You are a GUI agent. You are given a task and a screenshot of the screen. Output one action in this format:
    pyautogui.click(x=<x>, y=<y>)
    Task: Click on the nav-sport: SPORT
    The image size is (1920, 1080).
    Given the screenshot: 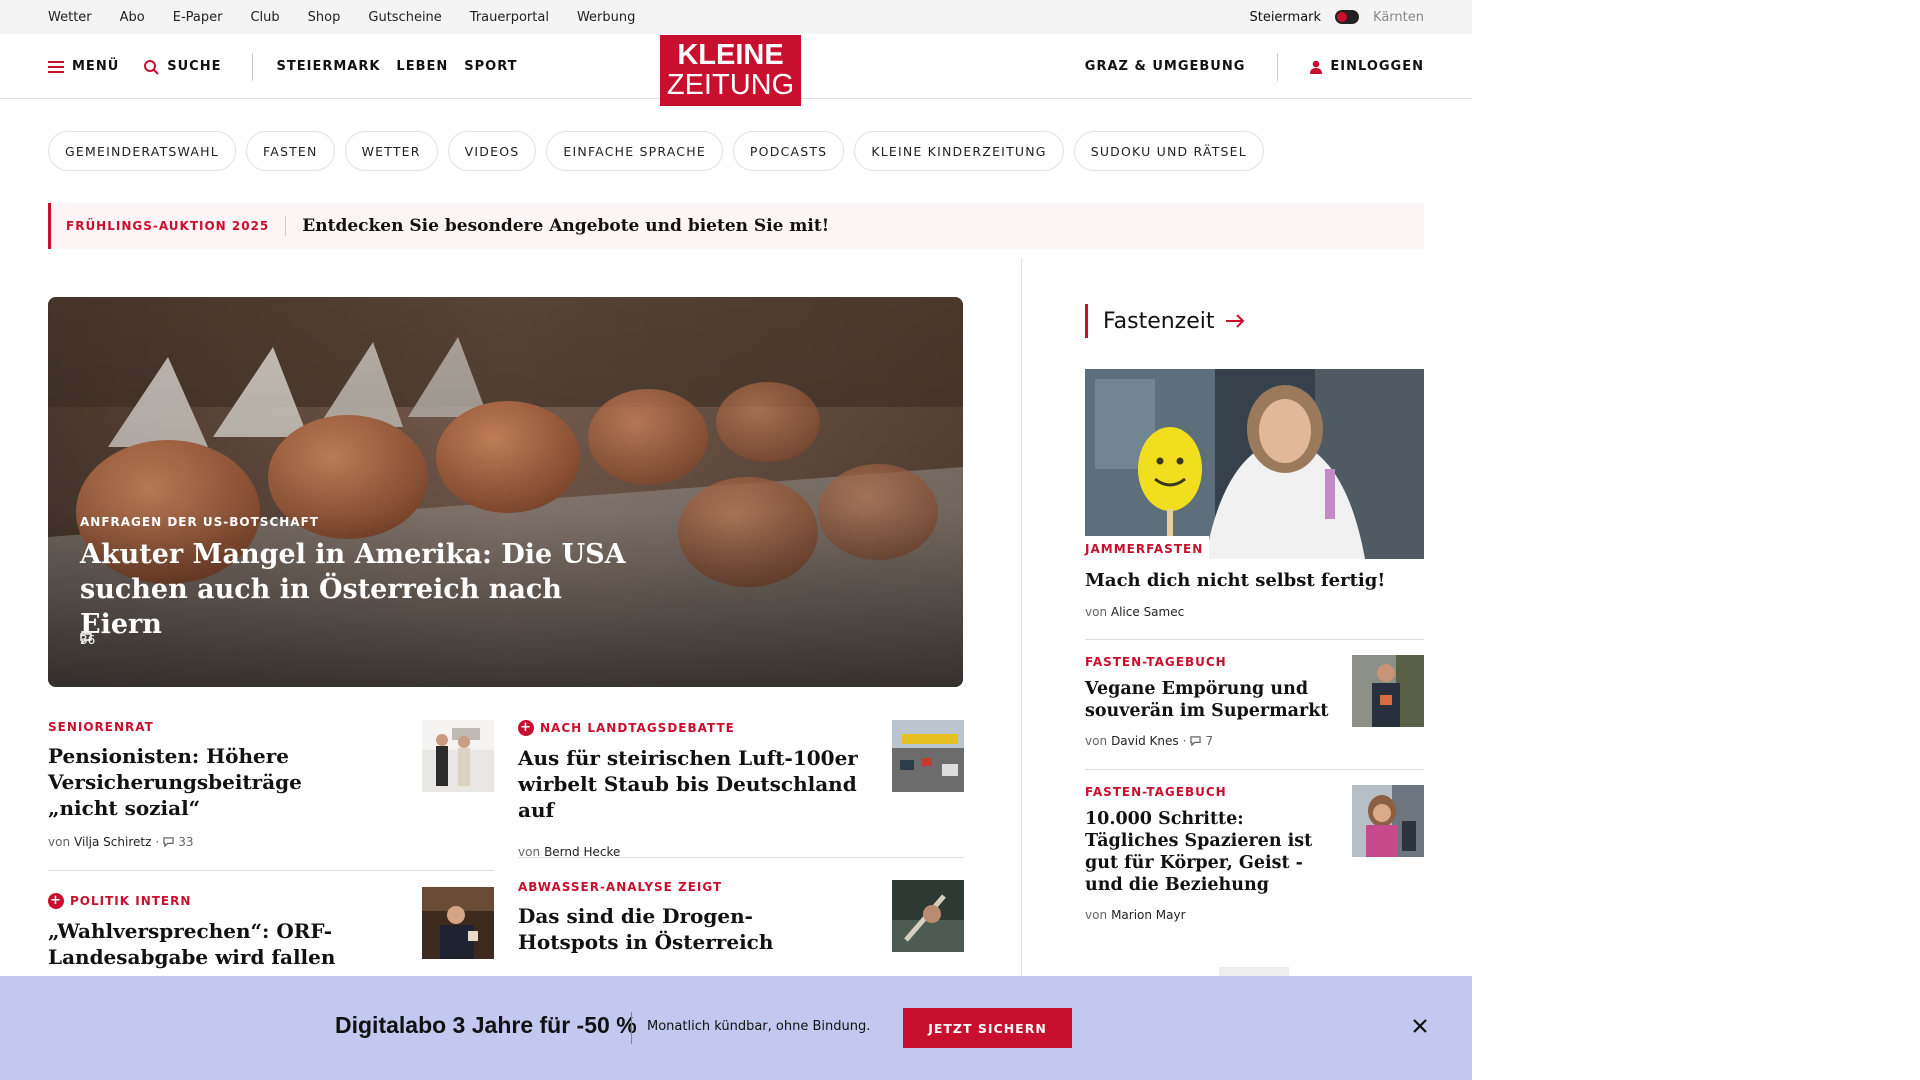 What is the action you would take?
    pyautogui.click(x=490, y=66)
    